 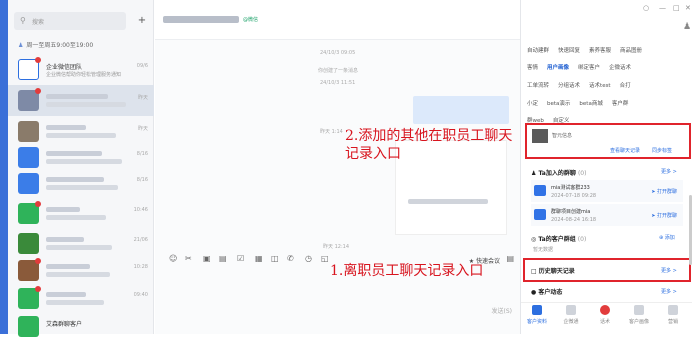 What do you see at coordinates (631, 51) in the screenshot?
I see `tab: 商品图册` at bounding box center [631, 51].